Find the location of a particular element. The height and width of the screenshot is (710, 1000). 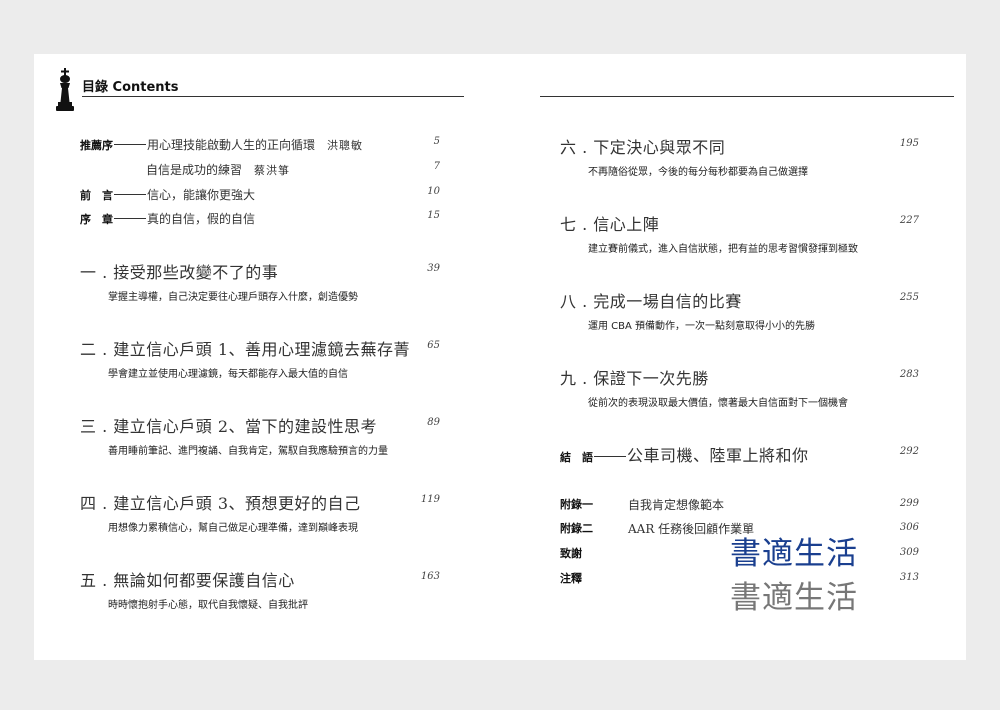

chapter-title: 八 . 完成一場自信的比賽 is located at coordinates (651, 301).